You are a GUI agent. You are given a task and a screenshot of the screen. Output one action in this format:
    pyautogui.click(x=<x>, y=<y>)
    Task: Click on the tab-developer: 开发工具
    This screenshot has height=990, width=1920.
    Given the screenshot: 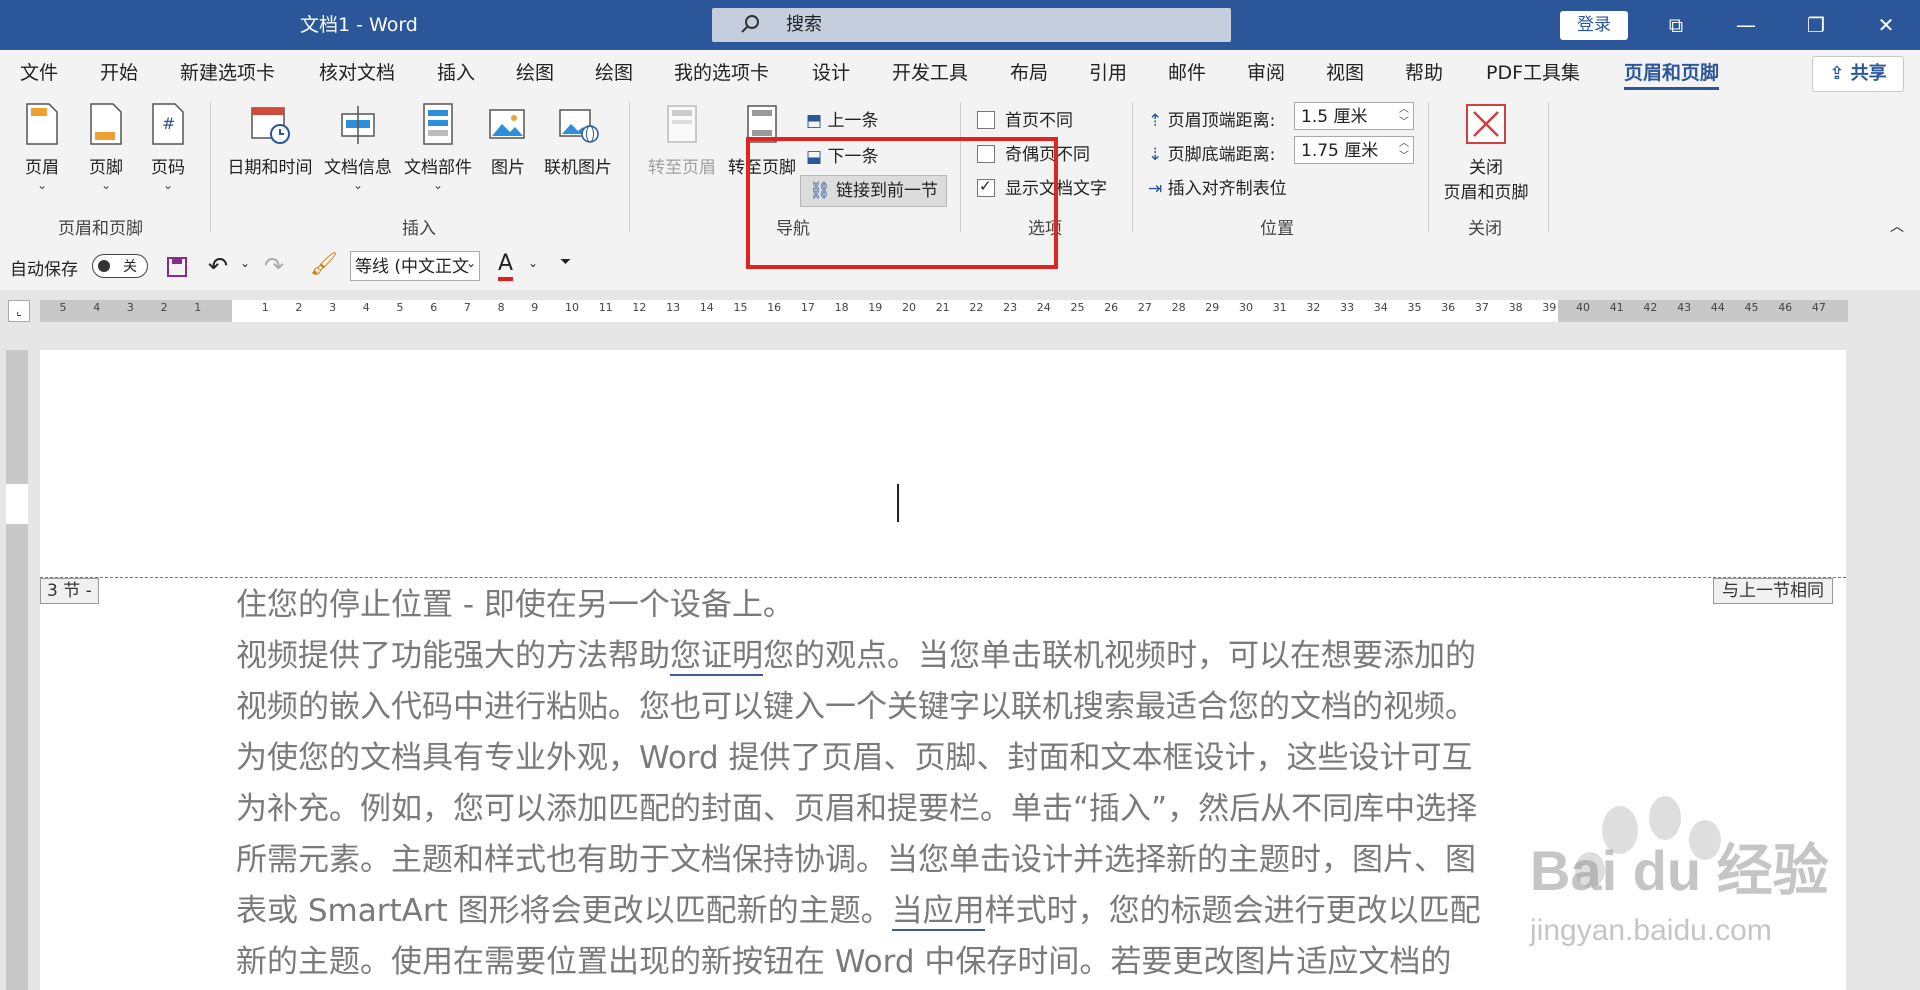 What is the action you would take?
    pyautogui.click(x=930, y=73)
    